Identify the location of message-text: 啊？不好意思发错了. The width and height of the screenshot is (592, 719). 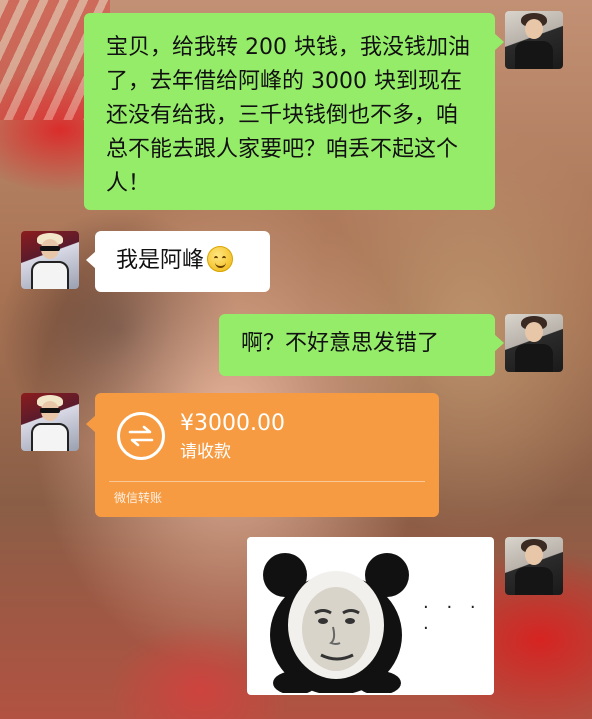
(340, 343).